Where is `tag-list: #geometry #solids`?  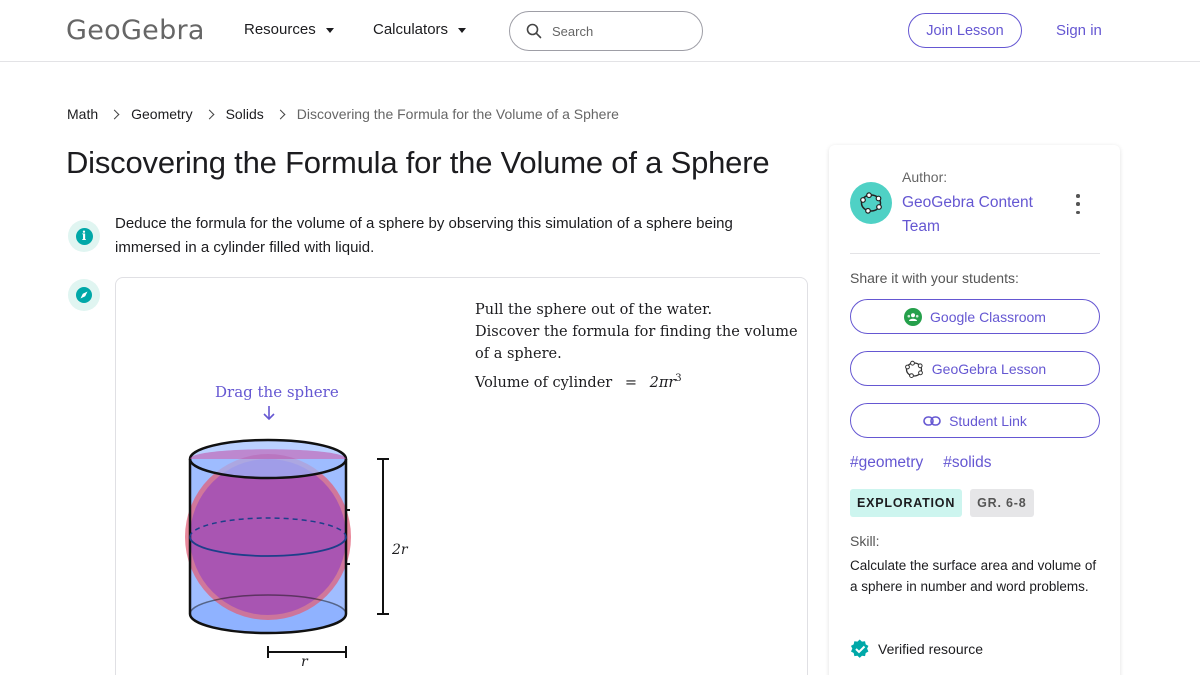 tag-list: #geometry #solids is located at coordinates (920, 463).